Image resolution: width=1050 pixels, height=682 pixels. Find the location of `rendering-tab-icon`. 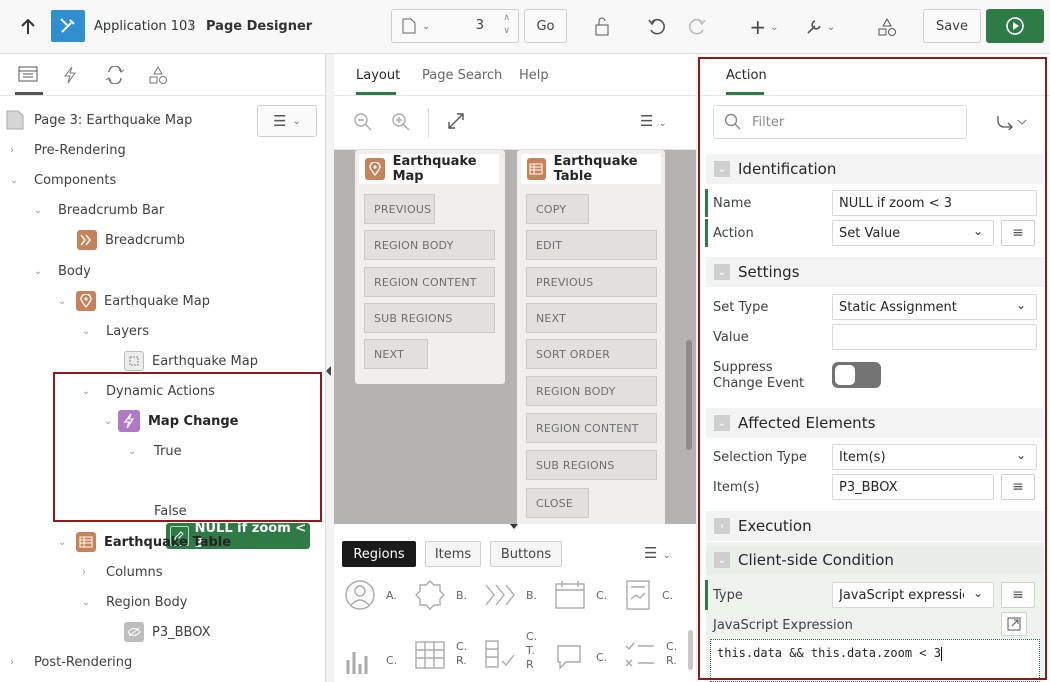

rendering-tab-icon is located at coordinates (29, 76).